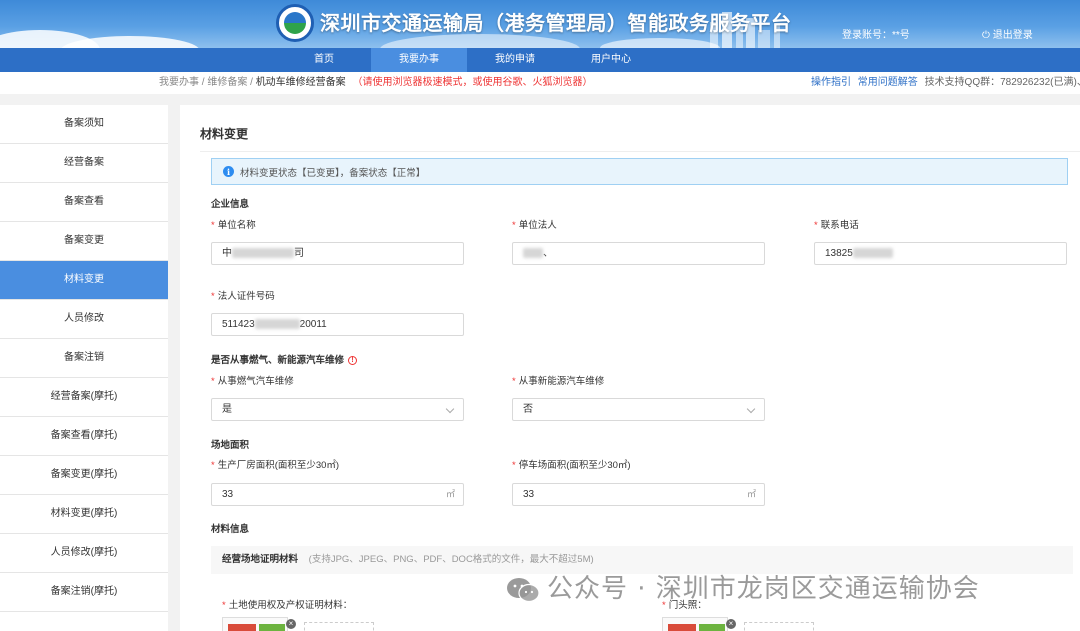 Image resolution: width=1080 pixels, height=631 pixels. What do you see at coordinates (639, 171) in the screenshot?
I see `status-alert: i 材料变更状态【已变更】，备案状态【正常】` at bounding box center [639, 171].